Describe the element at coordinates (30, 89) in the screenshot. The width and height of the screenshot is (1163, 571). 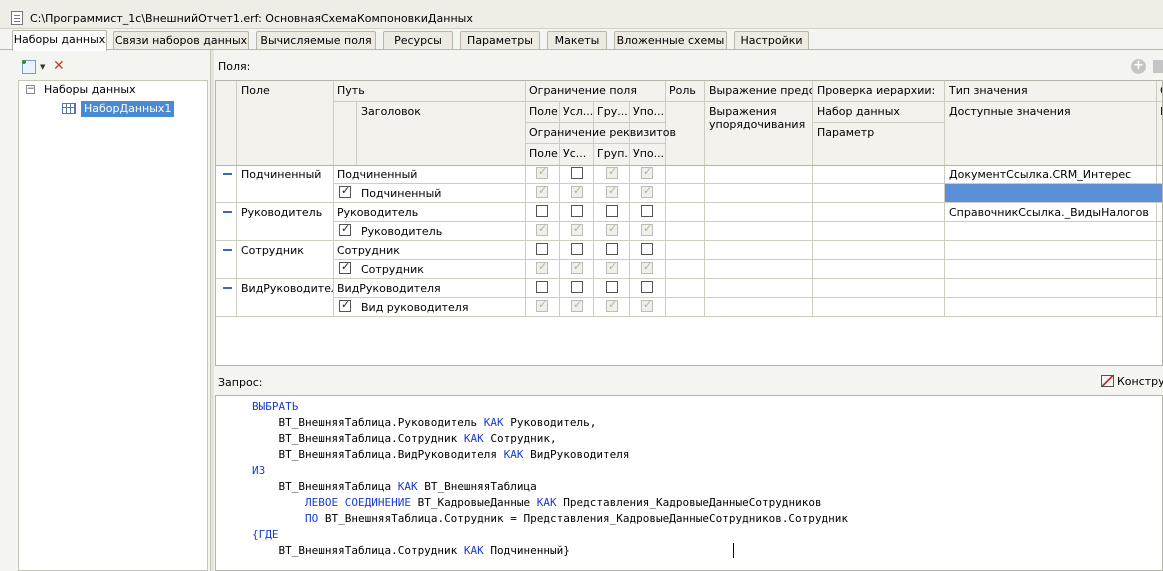
I see `collapse-icon: −` at that location.